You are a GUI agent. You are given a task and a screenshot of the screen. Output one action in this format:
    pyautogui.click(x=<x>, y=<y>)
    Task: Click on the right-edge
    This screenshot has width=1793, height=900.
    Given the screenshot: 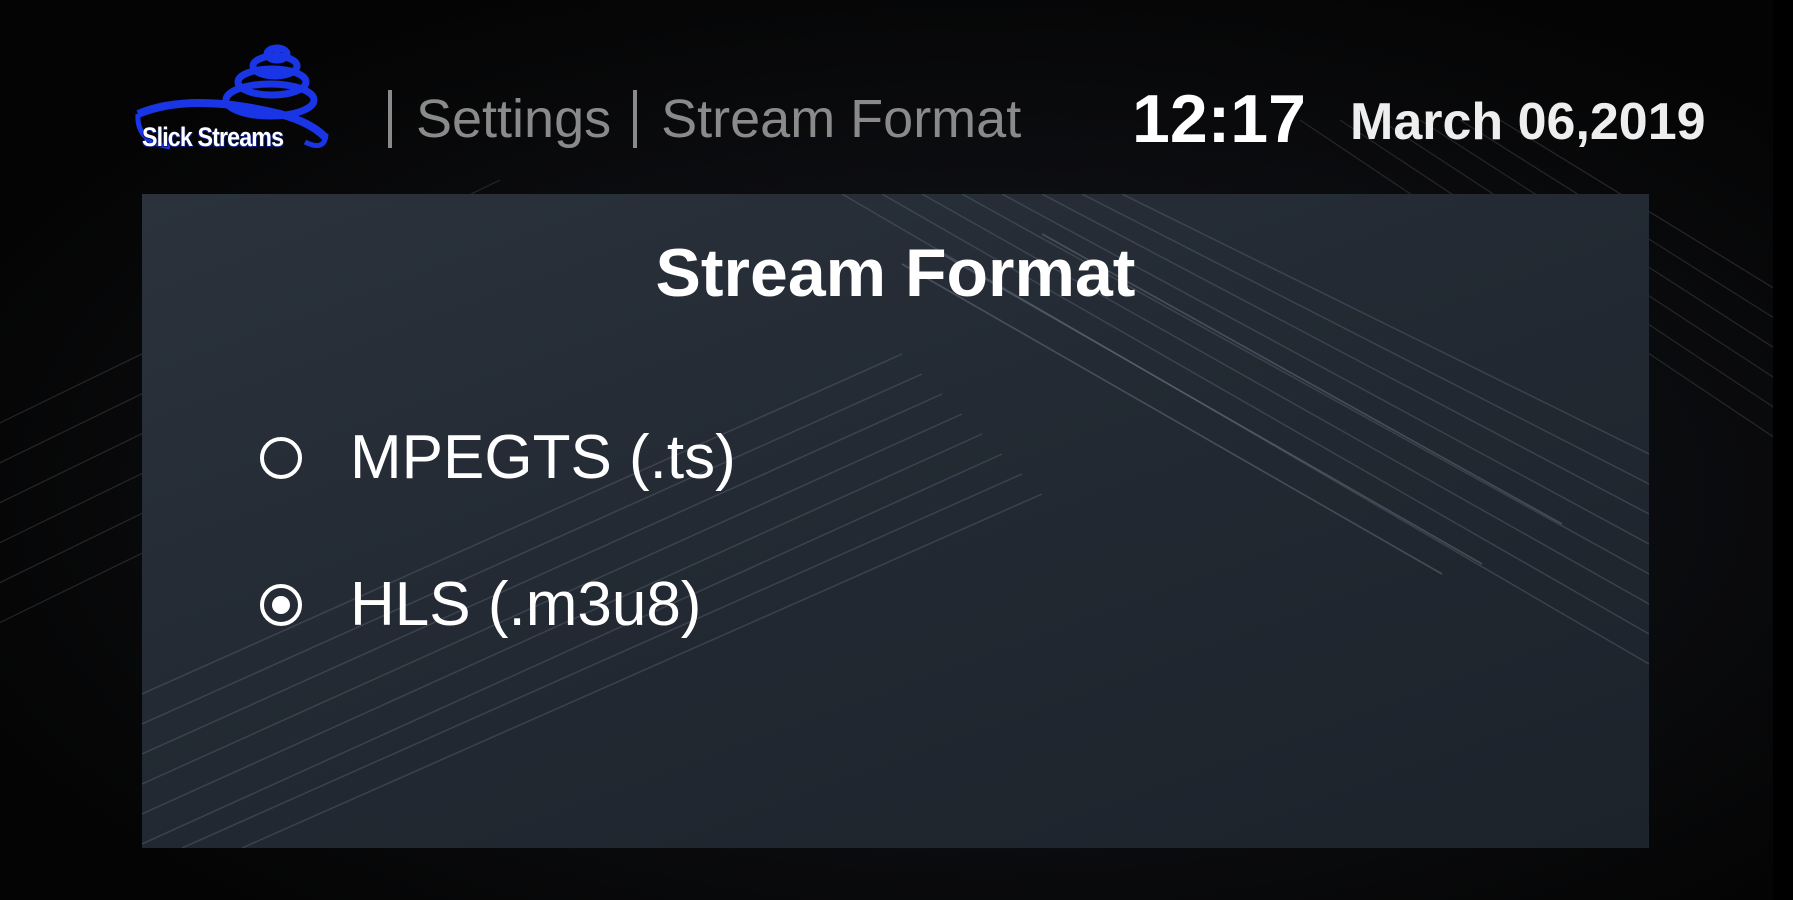 What is the action you would take?
    pyautogui.click(x=1783, y=450)
    